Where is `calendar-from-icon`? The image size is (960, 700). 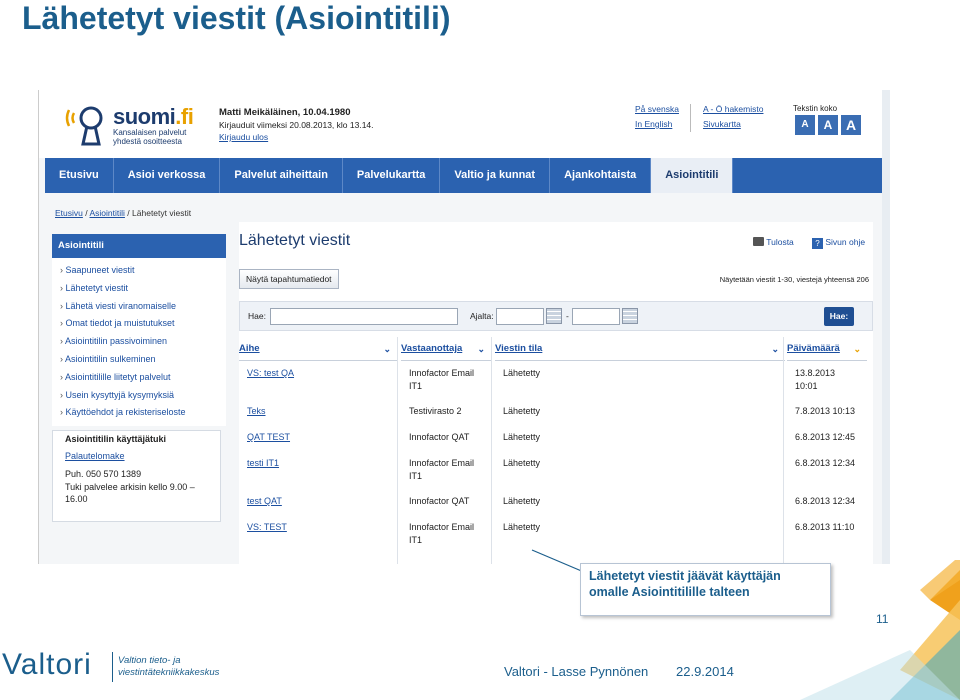
calendar-from-icon is located at coordinates (554, 316).